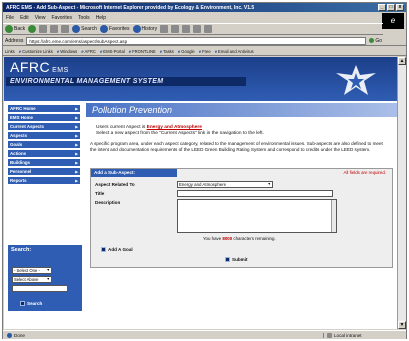  What do you see at coordinates (134, 173) in the screenshot?
I see `form-header: Add a Sub-Aspect:` at bounding box center [134, 173].